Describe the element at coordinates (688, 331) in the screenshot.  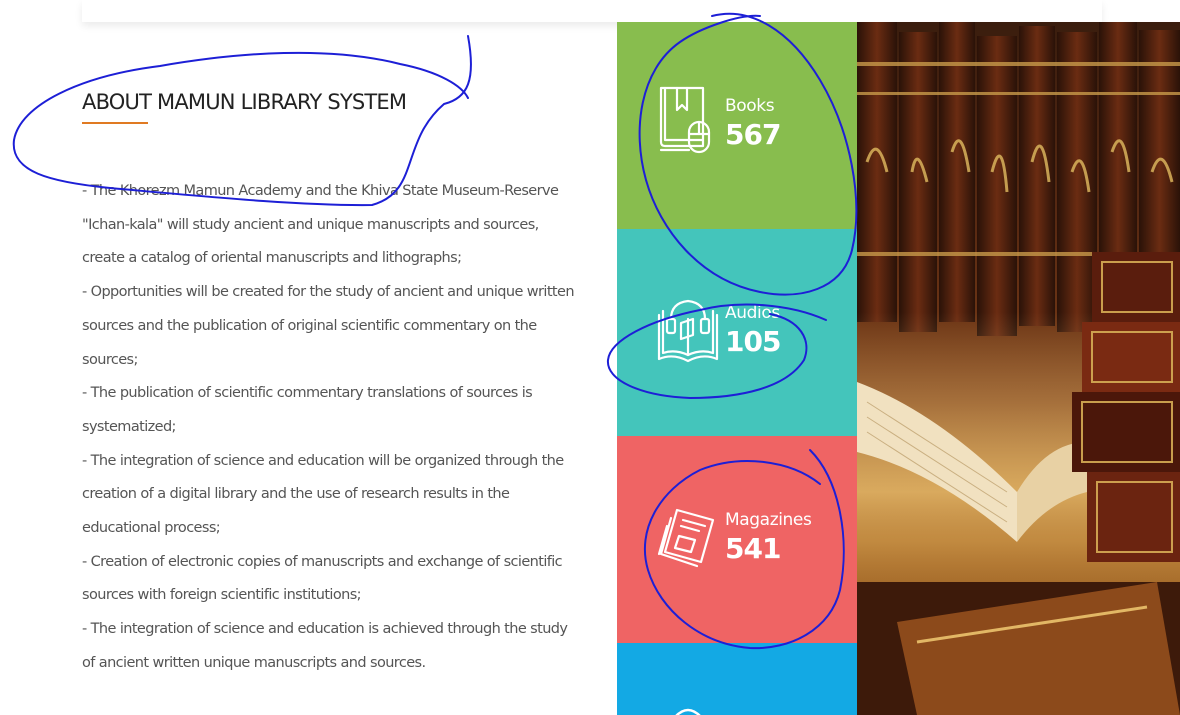
I see `audio-book-icon` at that location.